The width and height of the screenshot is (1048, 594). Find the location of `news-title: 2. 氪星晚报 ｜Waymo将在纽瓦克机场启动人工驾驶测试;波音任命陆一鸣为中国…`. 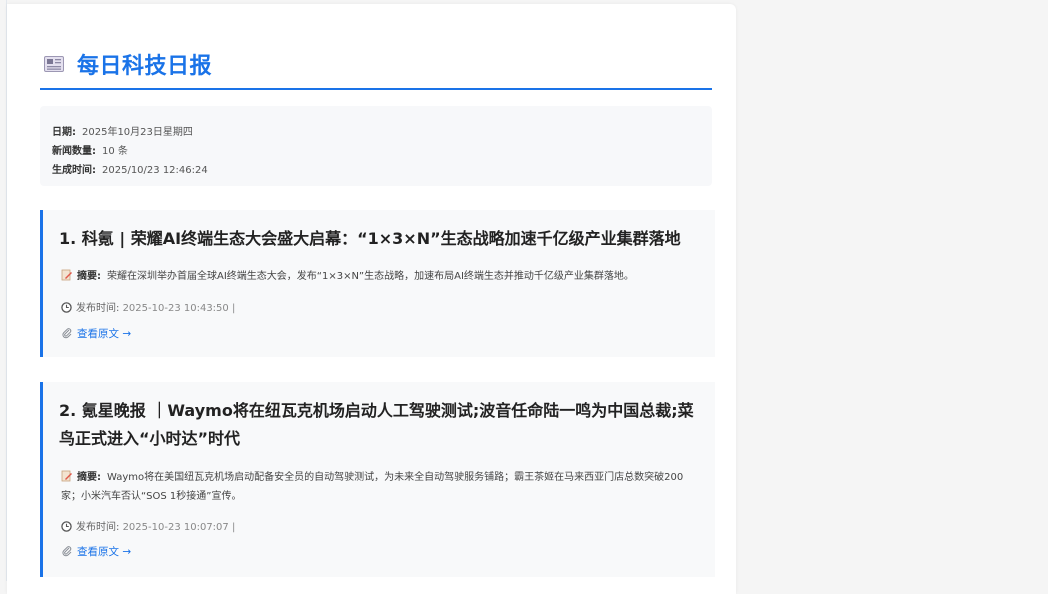

news-title: 2. 氪星晚报 ｜Waymo将在纽瓦克机场启动人工驾驶测试;波音任命陆一鸣为中国… is located at coordinates (376, 424).